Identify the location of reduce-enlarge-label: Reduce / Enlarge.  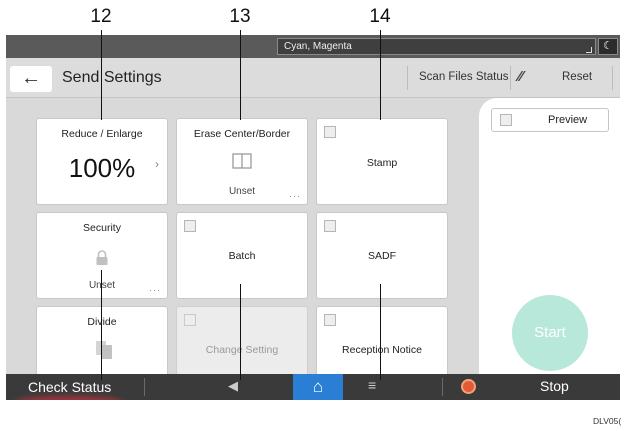
(102, 134).